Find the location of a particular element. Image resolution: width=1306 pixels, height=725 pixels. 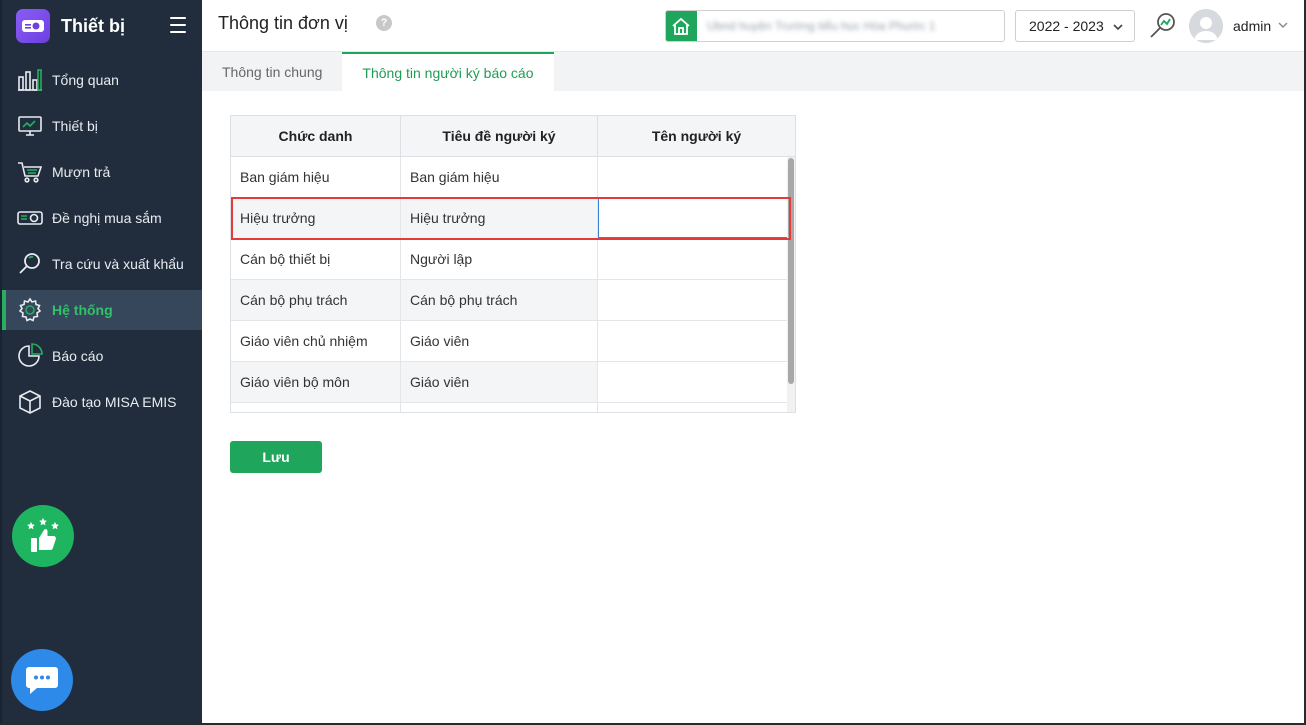

sidebar-item-muon-tra: Mượn trả is located at coordinates (102, 172).